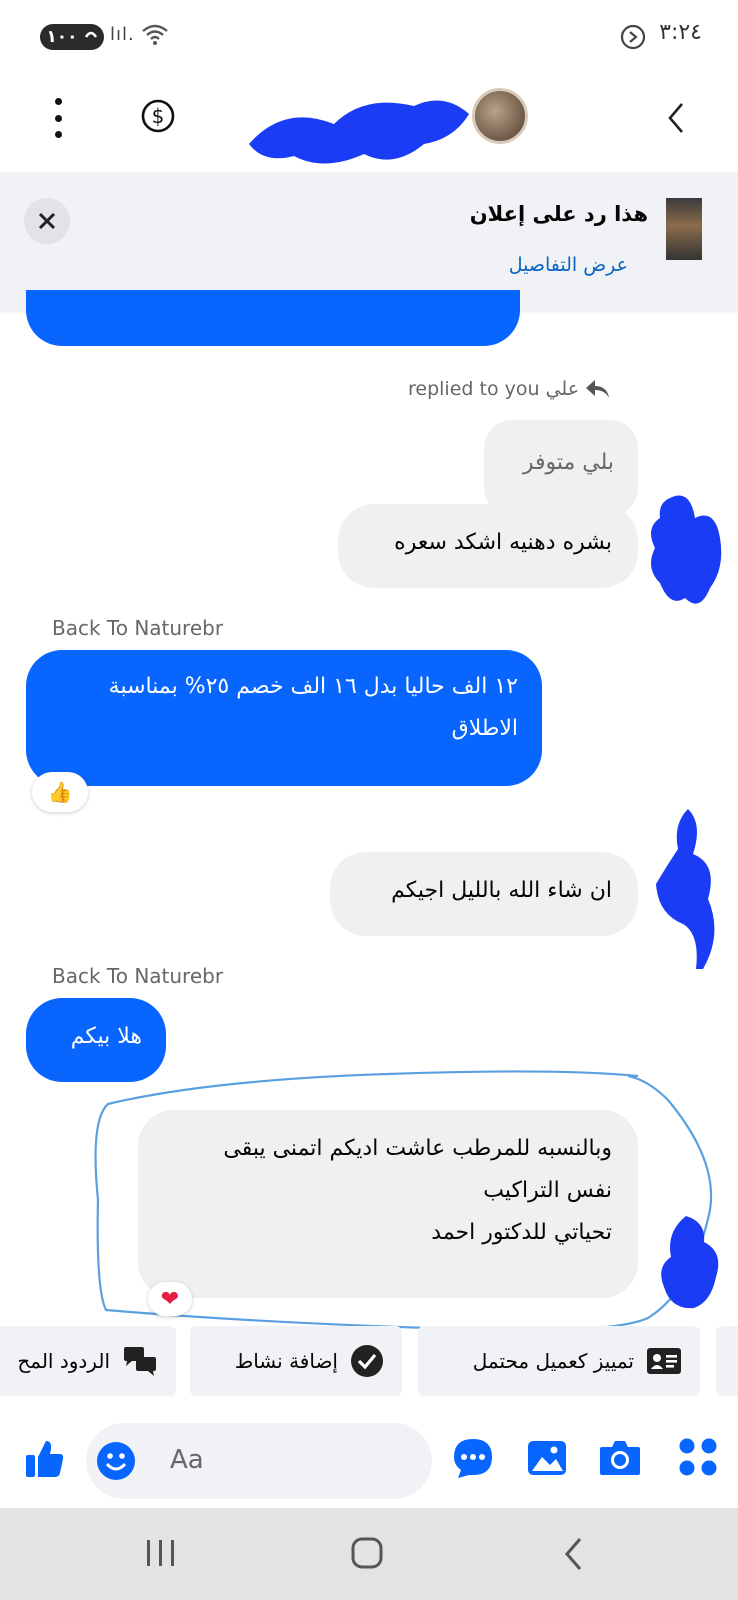 Image resolution: width=738 pixels, height=1600 pixels. Describe the element at coordinates (698, 1457) in the screenshot. I see `more-apps-icon` at that location.